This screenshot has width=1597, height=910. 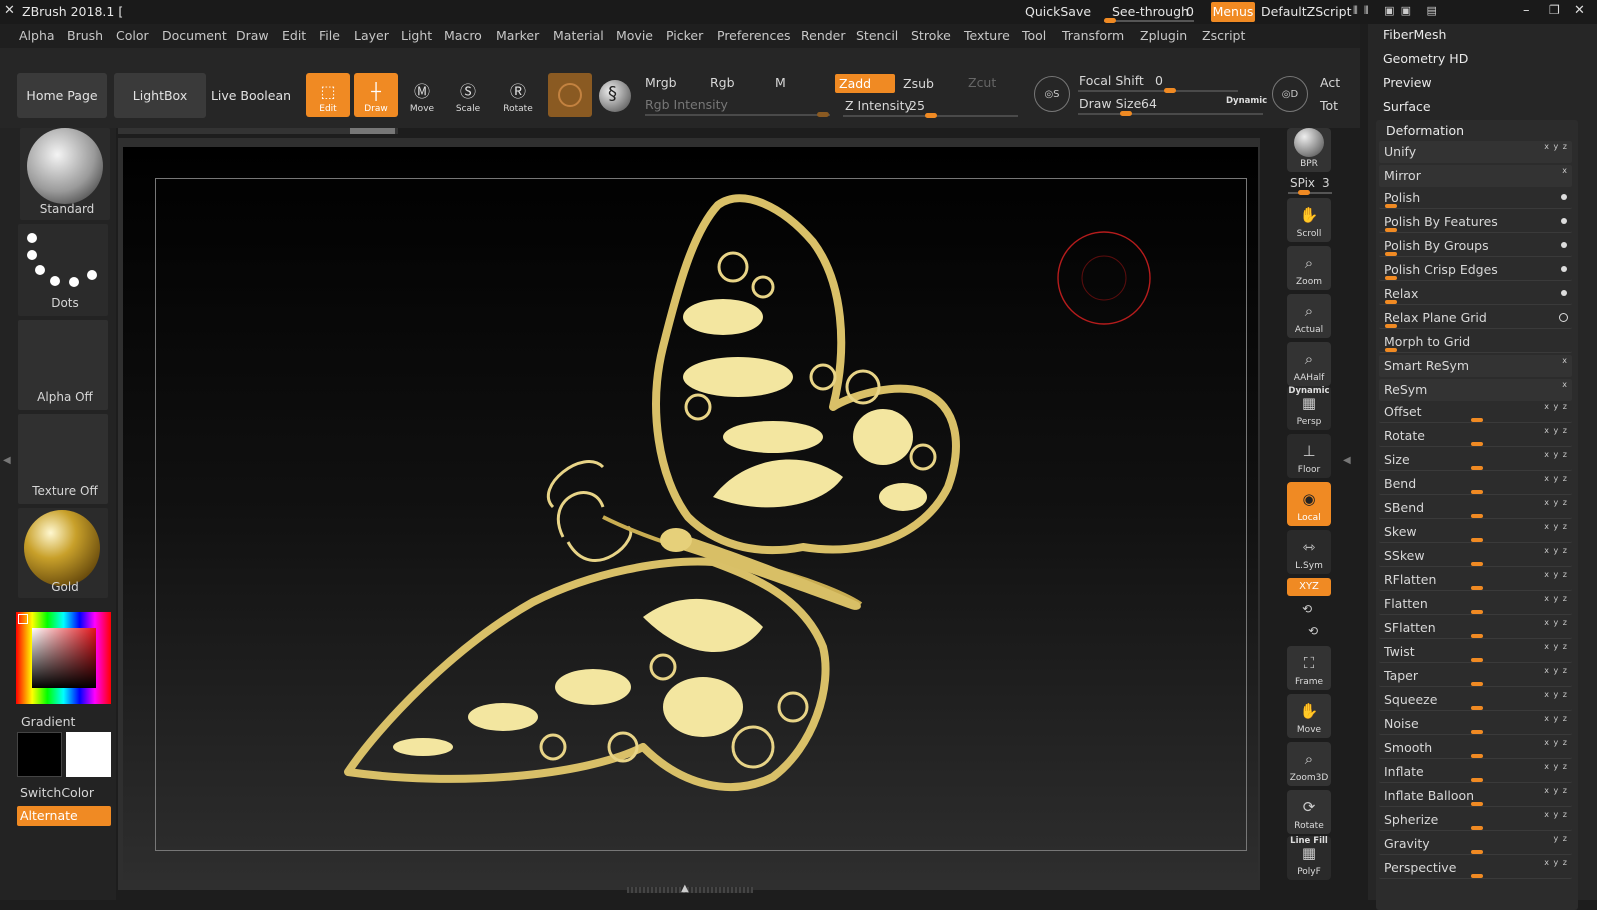 What do you see at coordinates (634, 35) in the screenshot?
I see `menu-movie: Movie` at bounding box center [634, 35].